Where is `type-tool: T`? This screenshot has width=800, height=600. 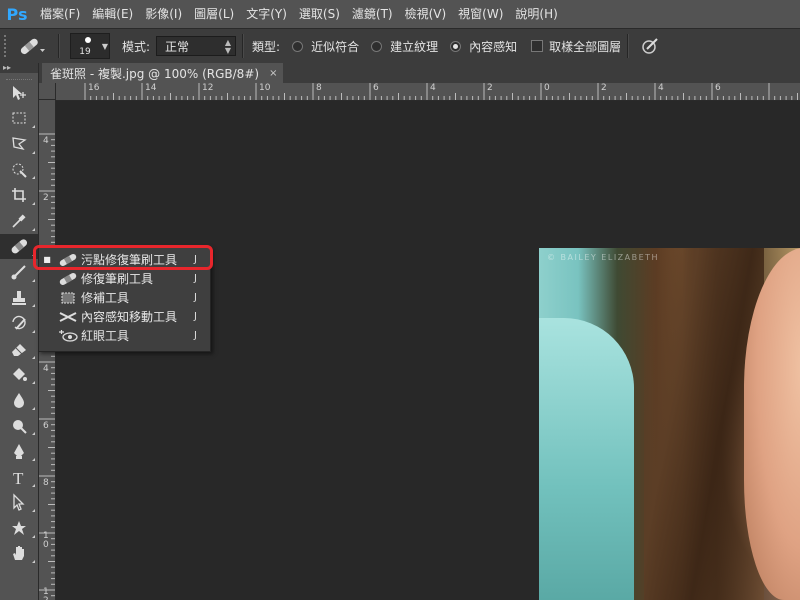
type-tool: T is located at coordinates (19, 477).